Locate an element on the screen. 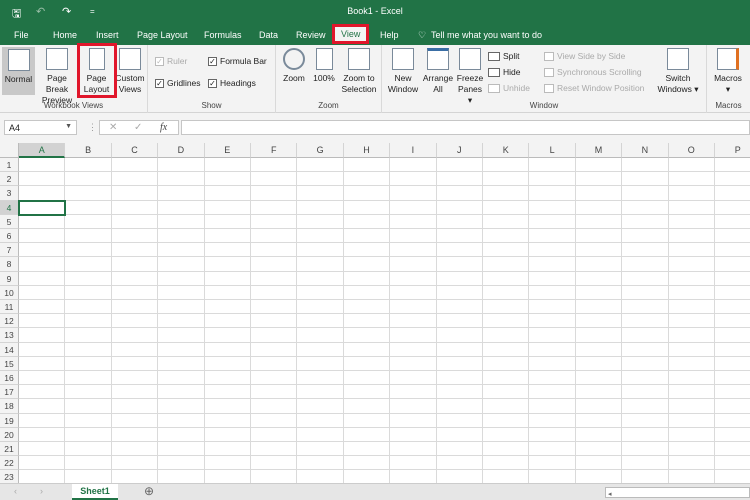 This screenshot has width=750, height=500. row-header-19: 19 is located at coordinates (9, 420).